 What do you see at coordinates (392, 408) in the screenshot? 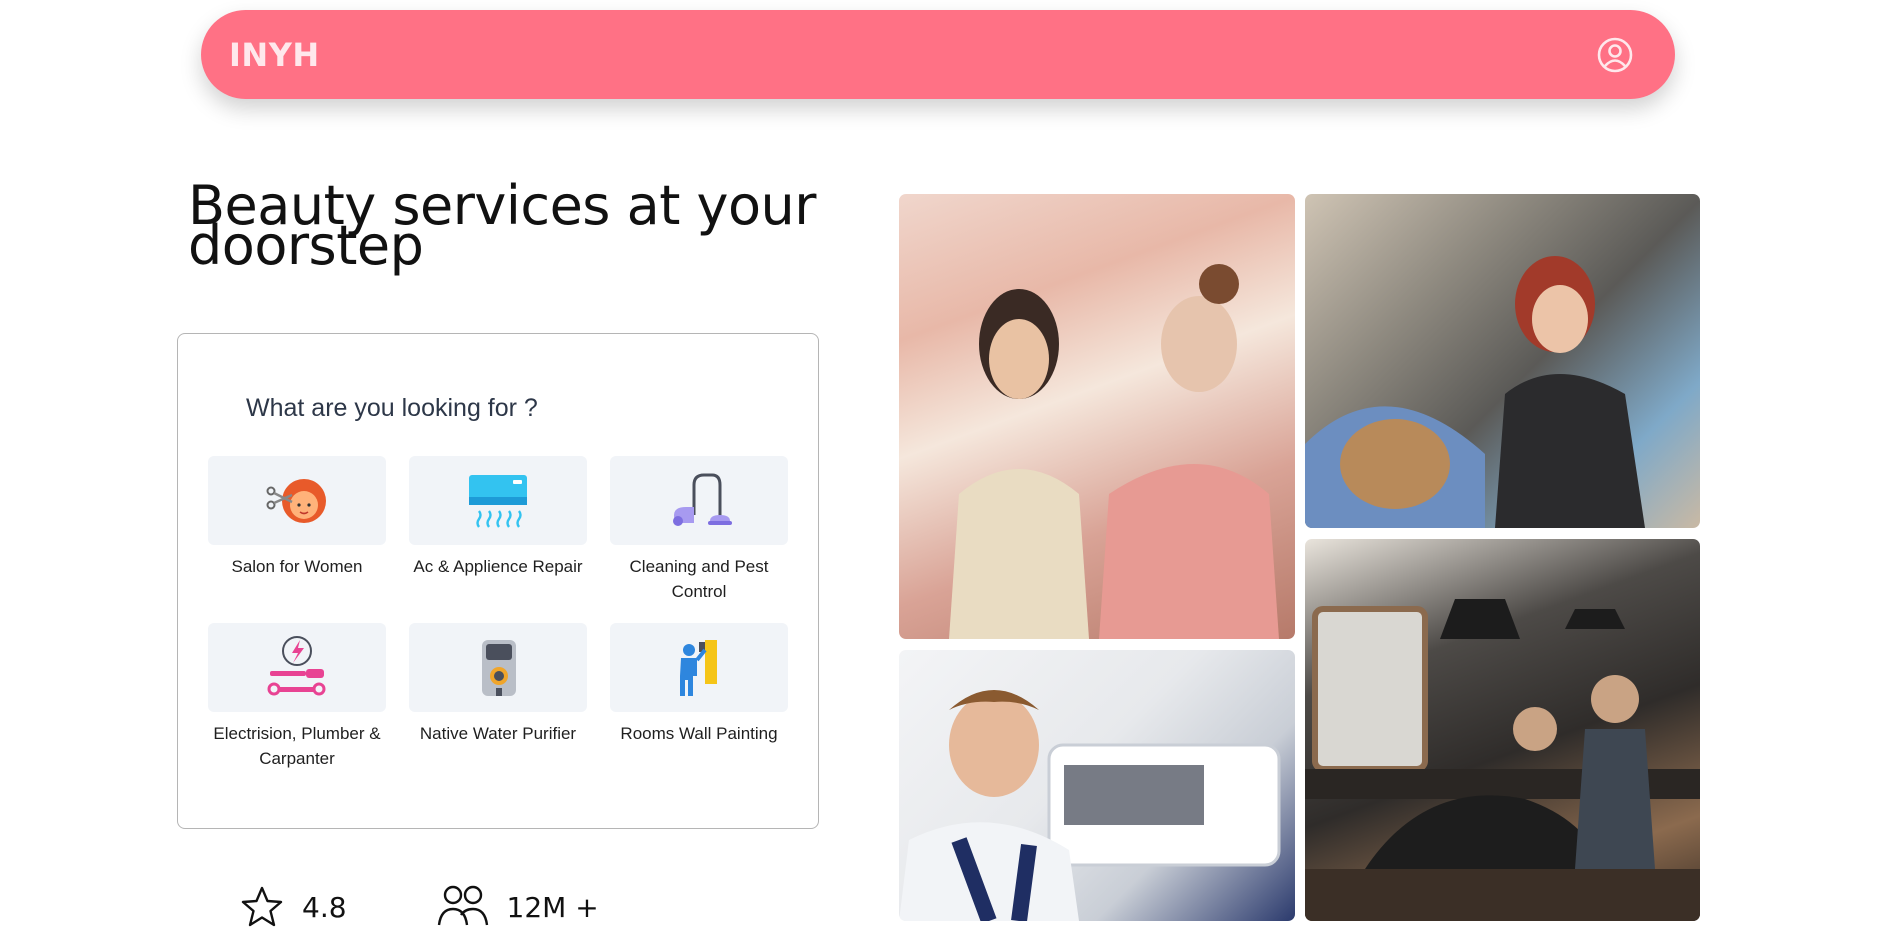
I see `services-card-title: What are you looking for ?` at bounding box center [392, 408].